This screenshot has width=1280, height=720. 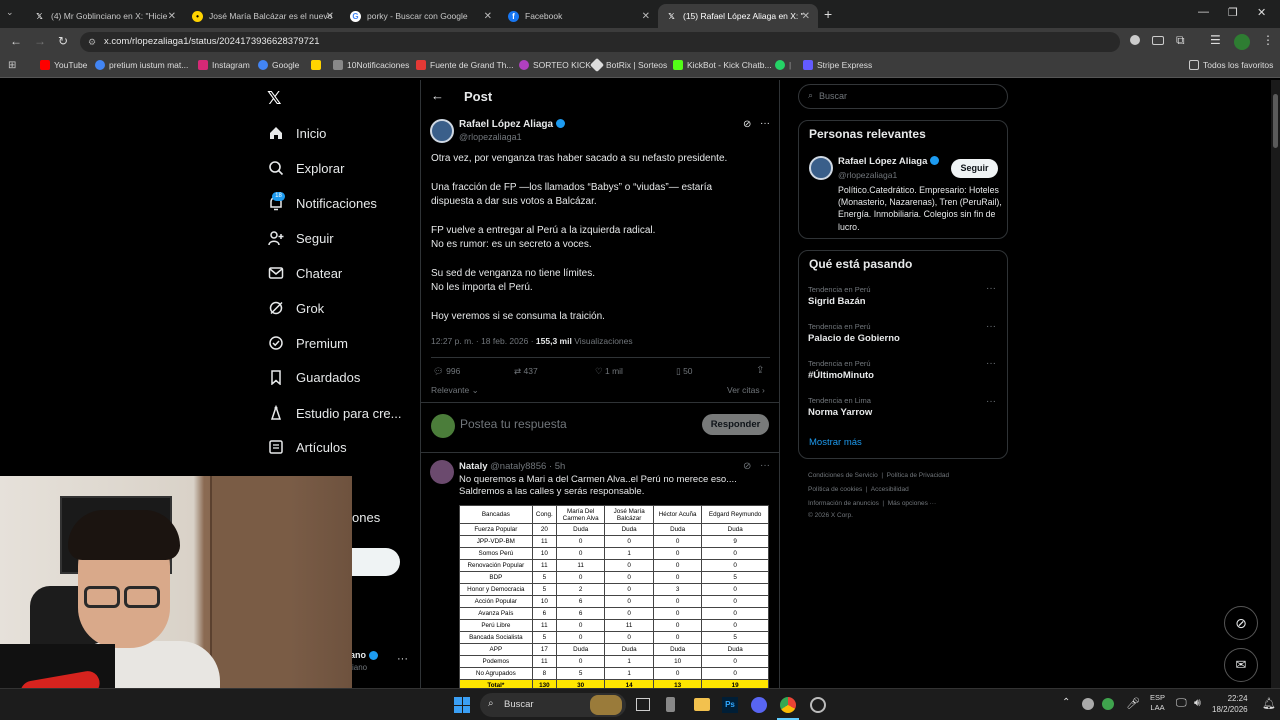 What do you see at coordinates (63, 41) in the screenshot?
I see `reload-icon: ↻` at bounding box center [63, 41].